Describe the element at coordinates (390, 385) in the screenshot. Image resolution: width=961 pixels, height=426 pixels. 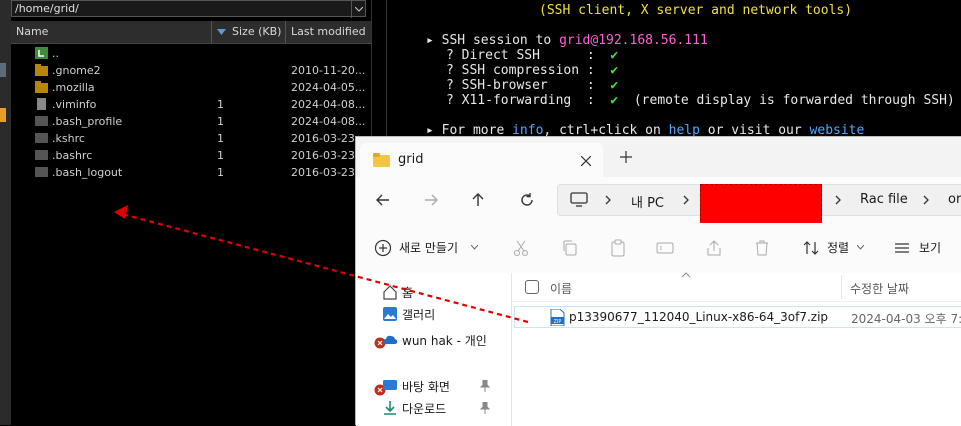
I see `desktop-icon` at that location.